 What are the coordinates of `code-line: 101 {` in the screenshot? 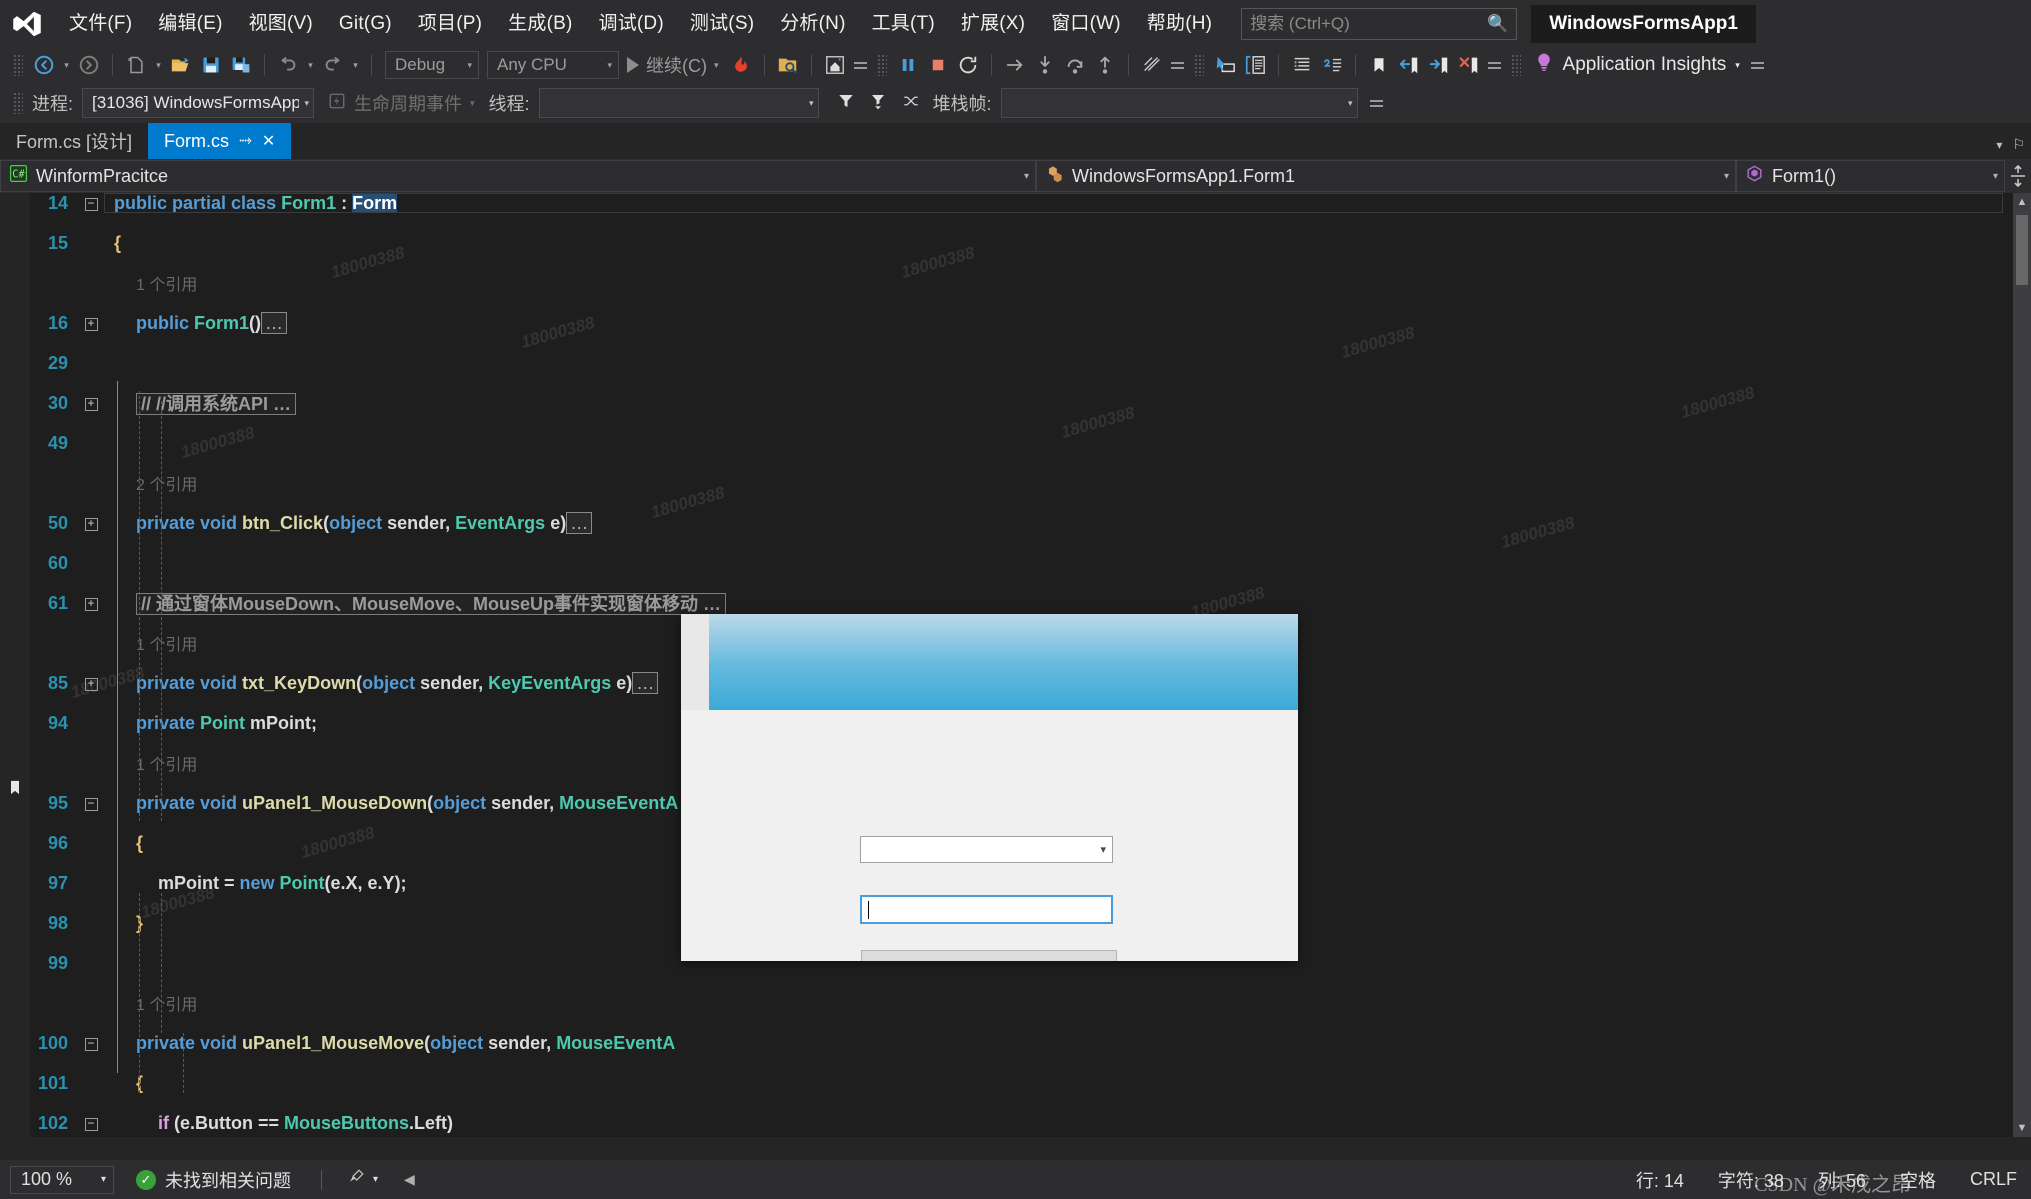 It's located at (1006, 1083).